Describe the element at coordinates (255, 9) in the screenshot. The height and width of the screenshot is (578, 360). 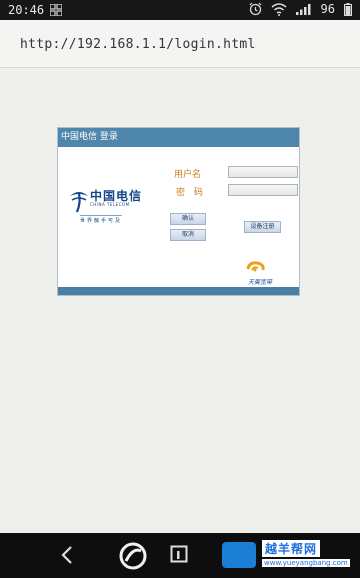
I see `alarm-icon` at that location.